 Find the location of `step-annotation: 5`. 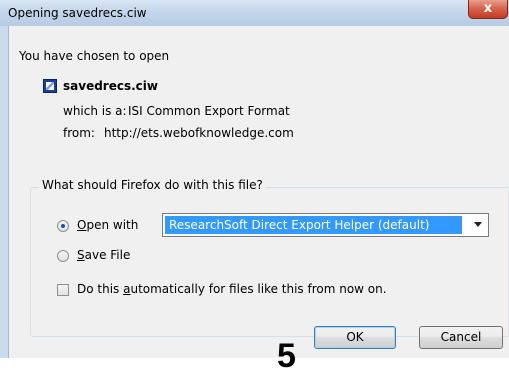

step-annotation: 5 is located at coordinates (286, 356).